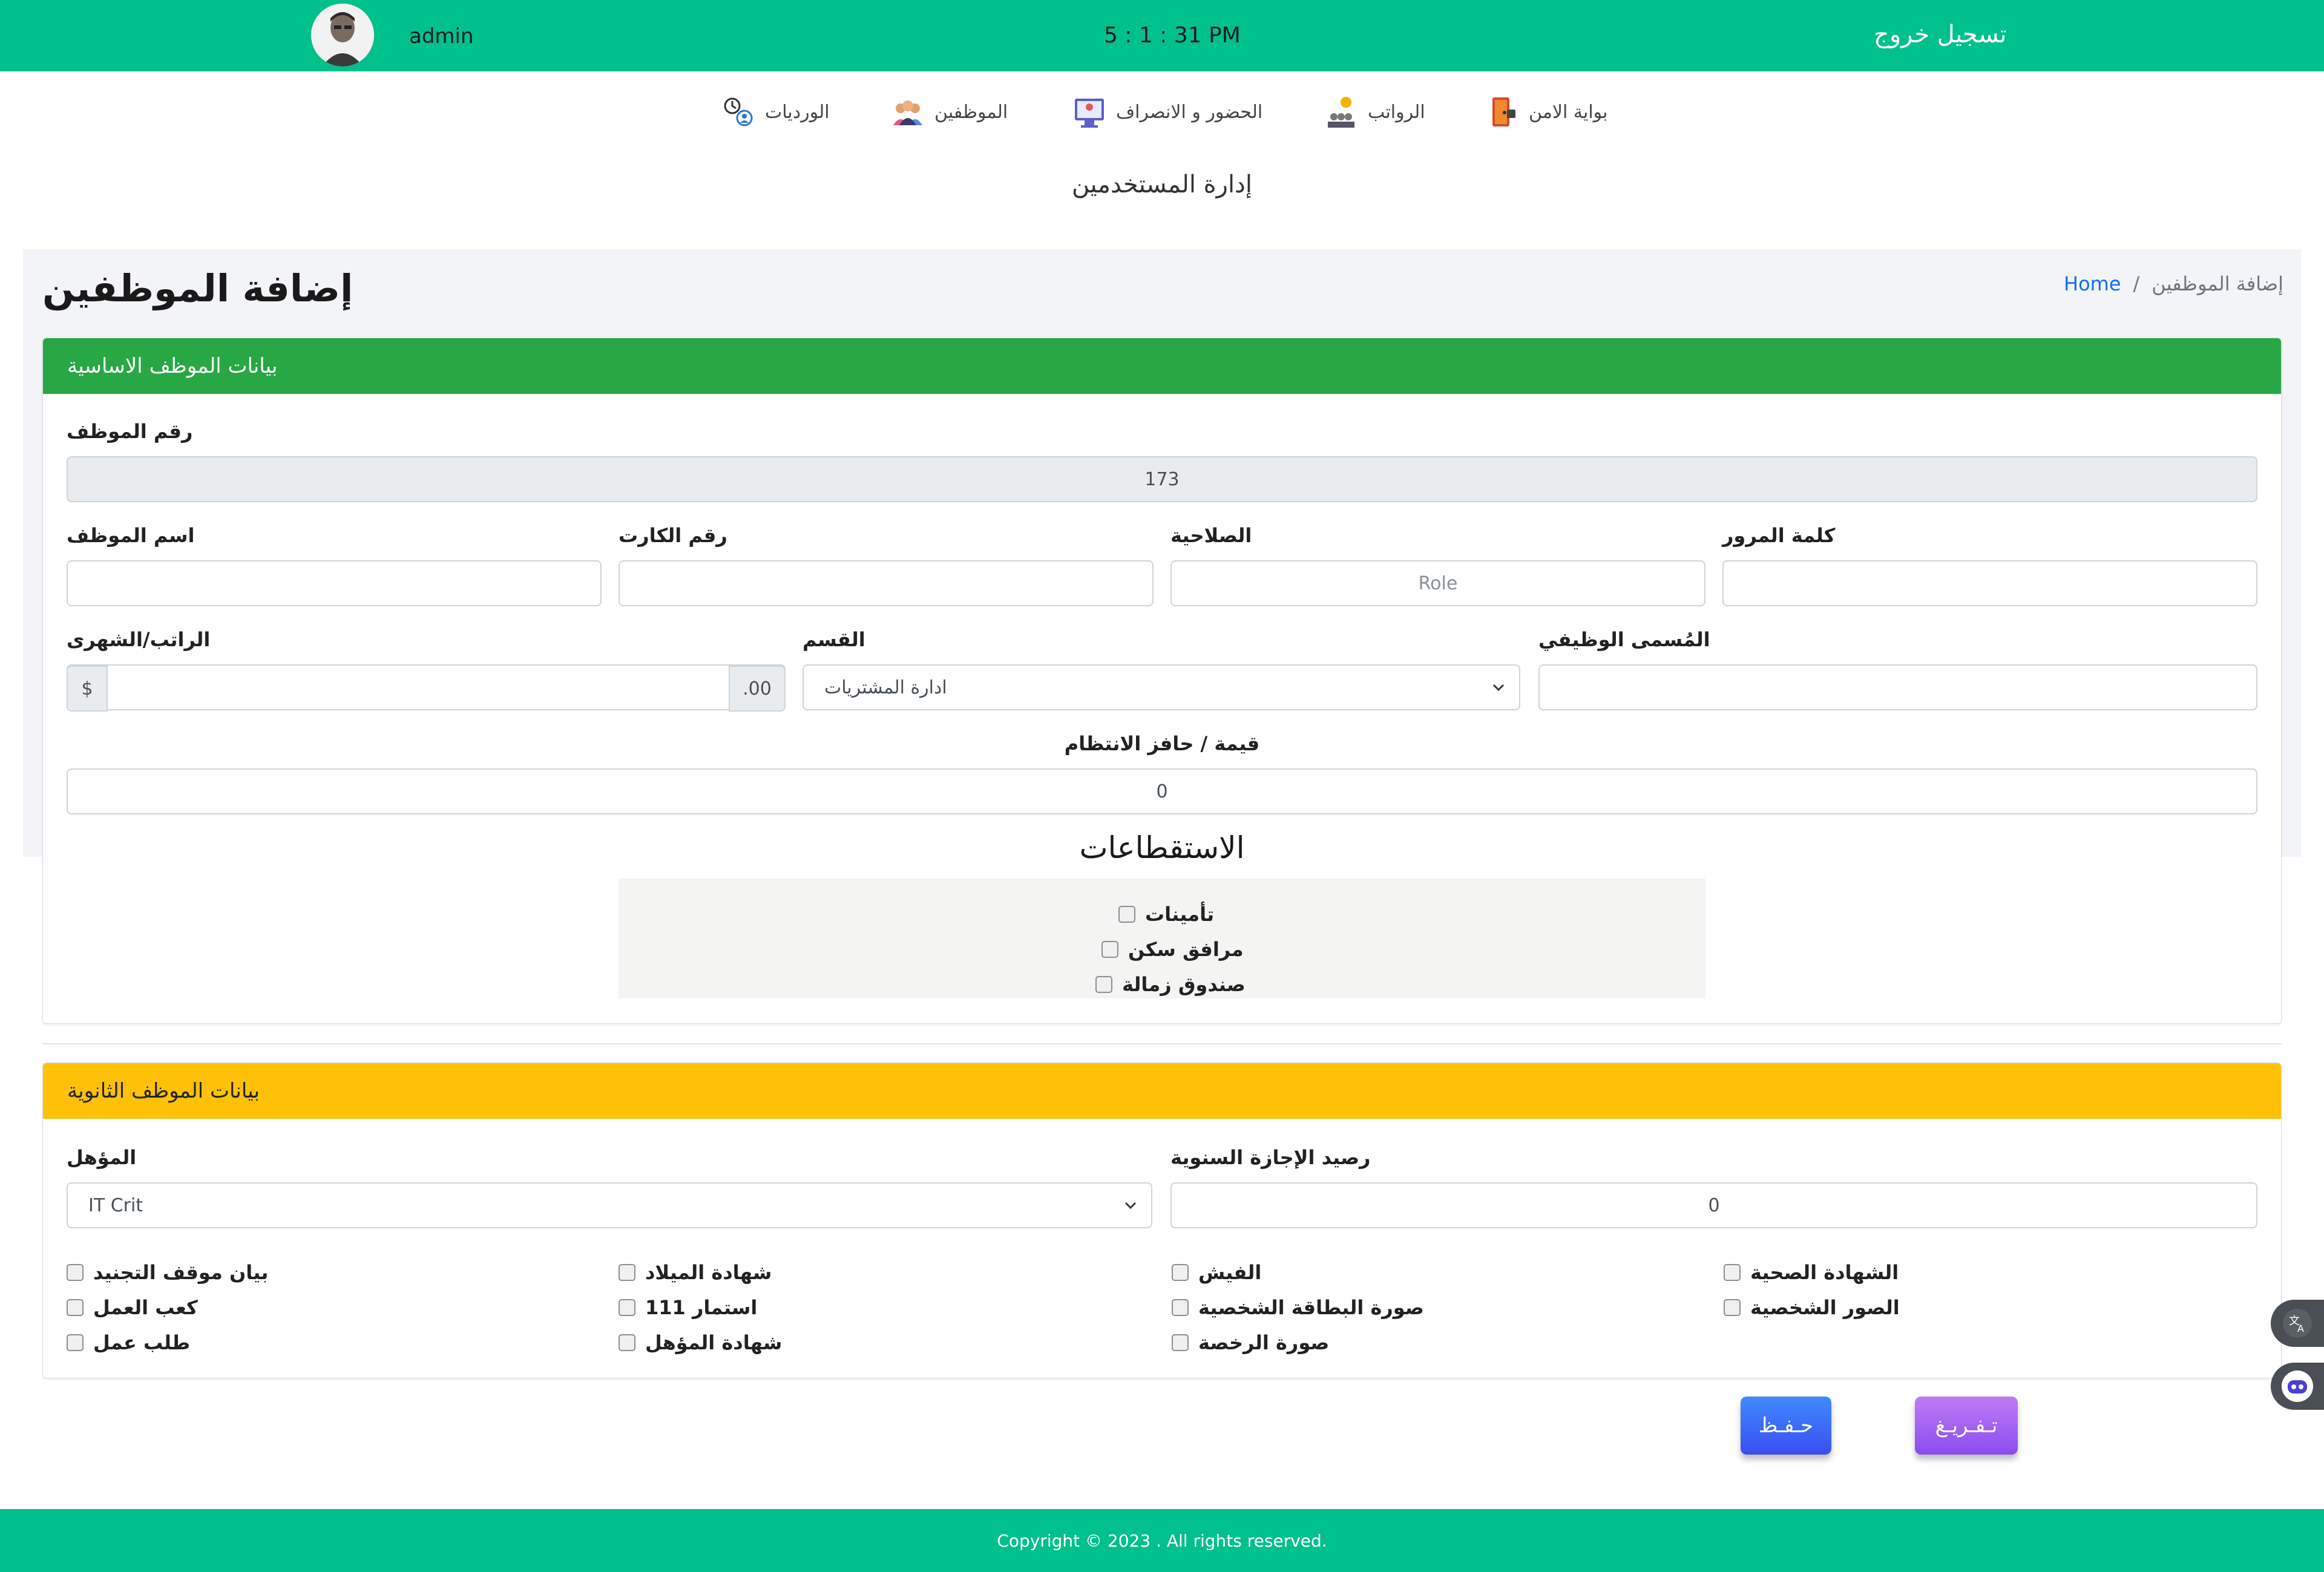 The height and width of the screenshot is (1572, 2324). I want to click on security-gate-icon, so click(1502, 112).